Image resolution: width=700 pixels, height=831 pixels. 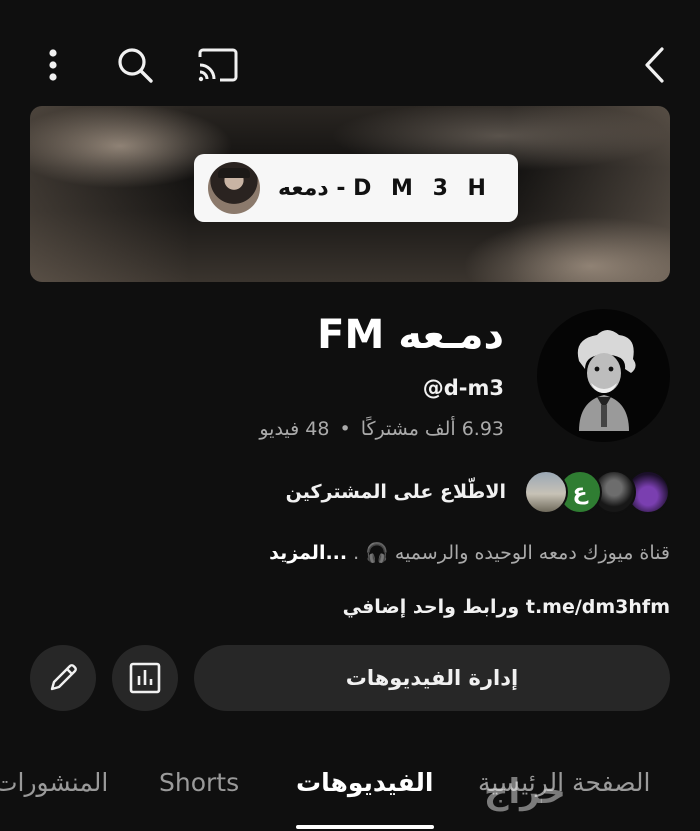 I want to click on back-button, so click(x=655, y=65).